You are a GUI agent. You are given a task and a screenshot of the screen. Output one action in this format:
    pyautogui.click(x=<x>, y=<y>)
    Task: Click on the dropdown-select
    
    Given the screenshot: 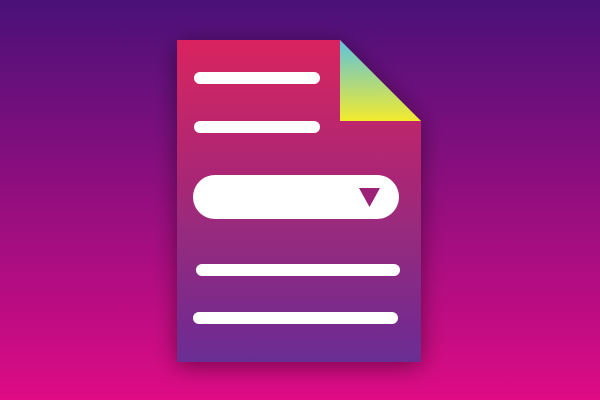 What is the action you would take?
    pyautogui.click(x=296, y=197)
    